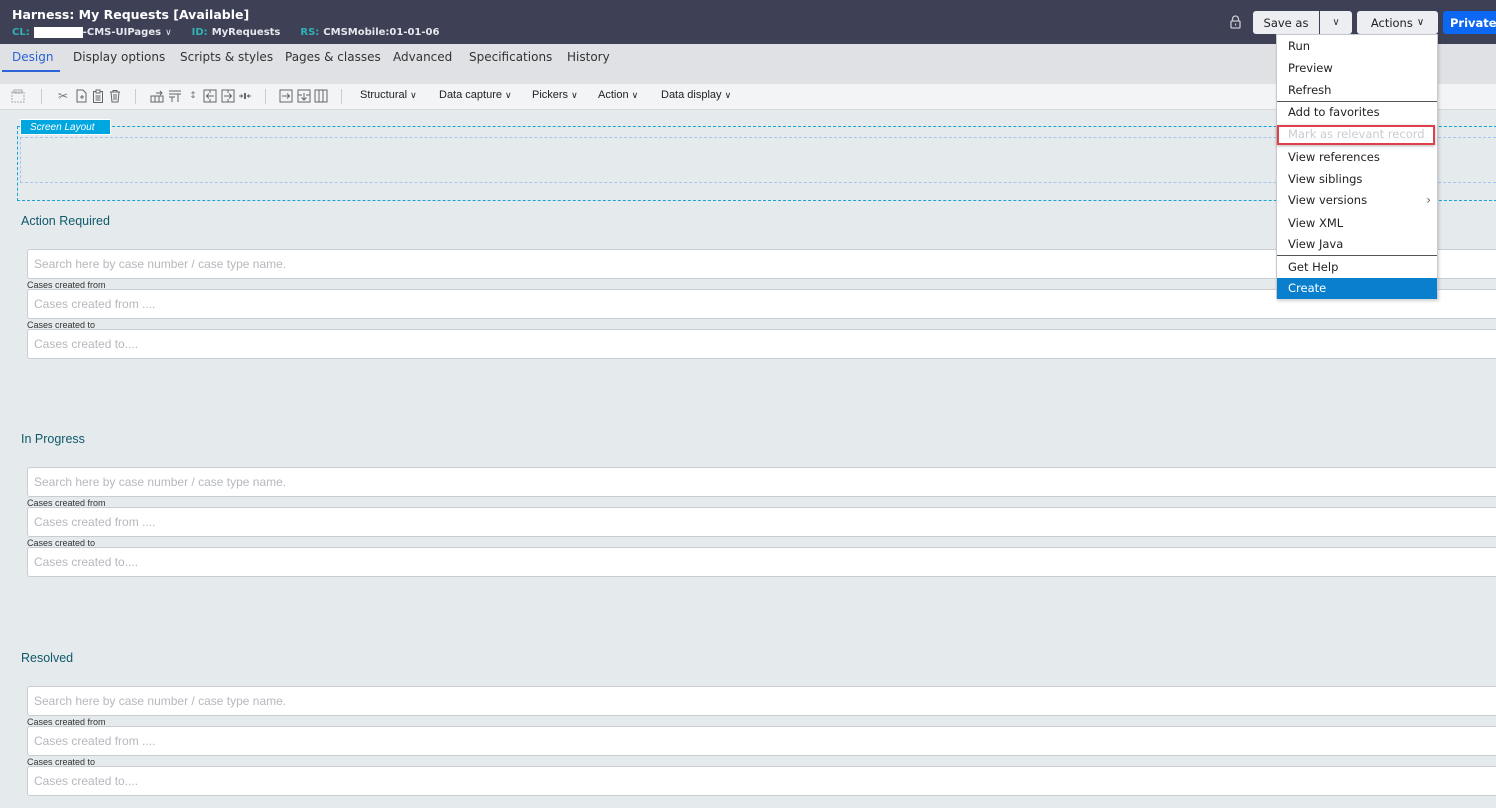 The height and width of the screenshot is (808, 1496). I want to click on tab-scripts-styles: Scripts & styles, so click(226, 57).